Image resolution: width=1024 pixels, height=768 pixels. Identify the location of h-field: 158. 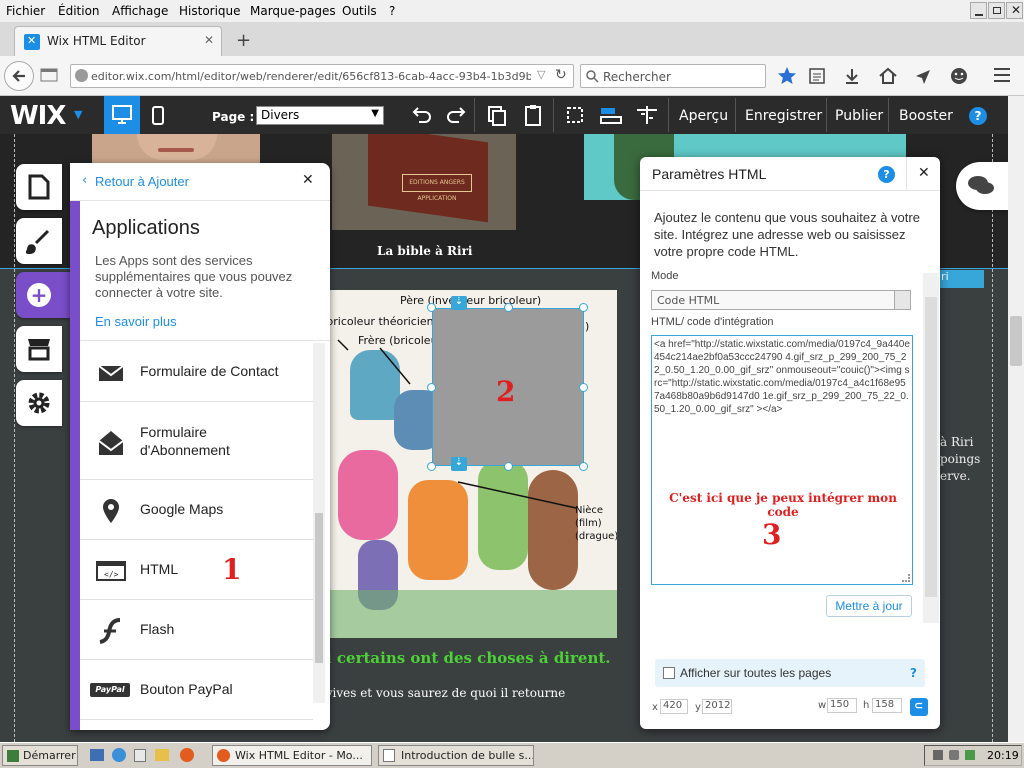
(887, 705).